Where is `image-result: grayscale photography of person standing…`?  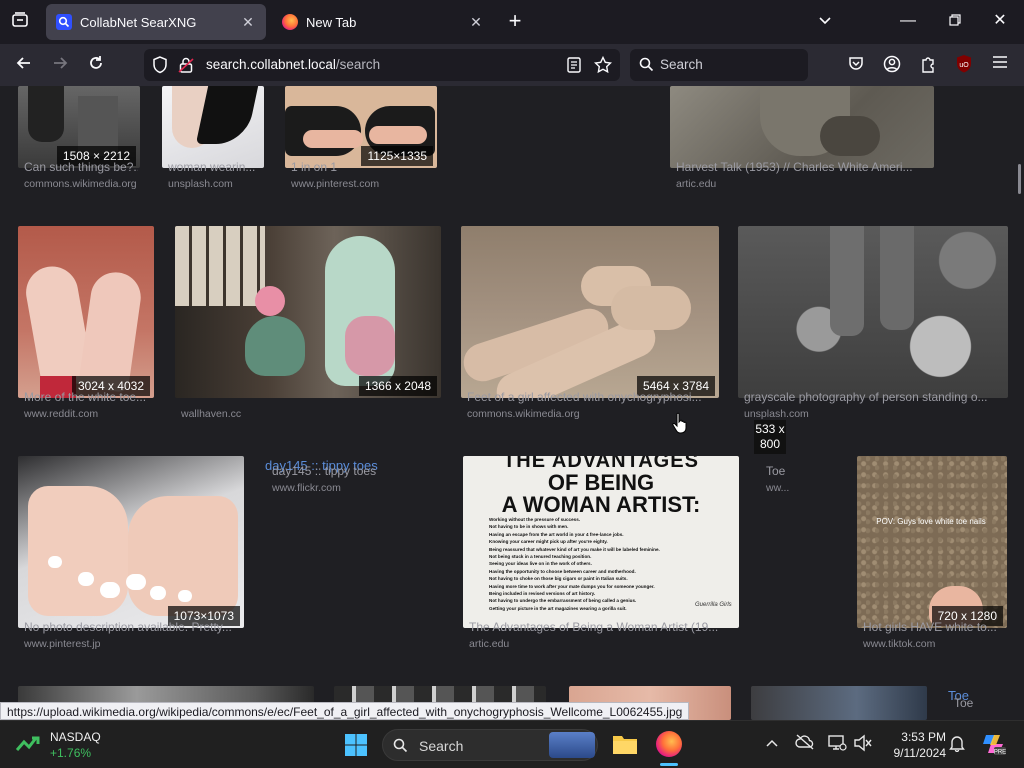 image-result: grayscale photography of person standing… is located at coordinates (873, 326).